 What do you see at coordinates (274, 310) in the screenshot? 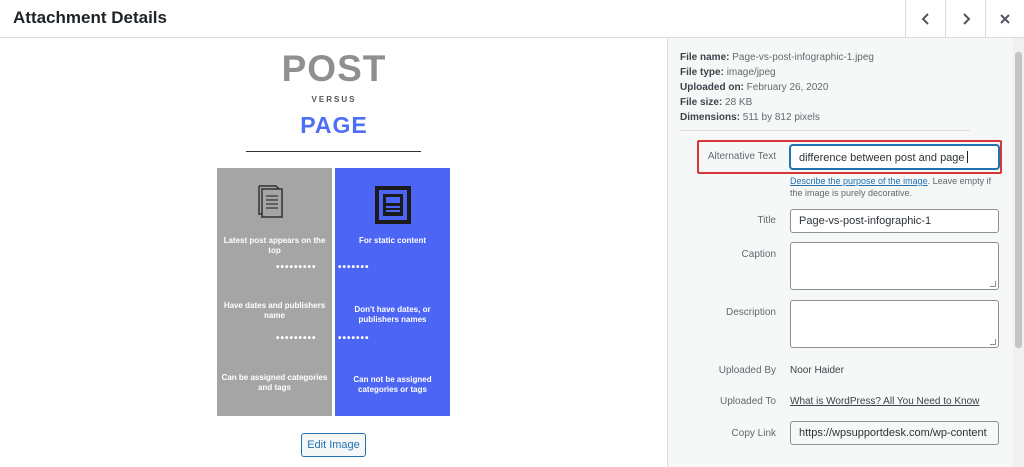
I see `post-item-2: Have dates and publishers name` at bounding box center [274, 310].